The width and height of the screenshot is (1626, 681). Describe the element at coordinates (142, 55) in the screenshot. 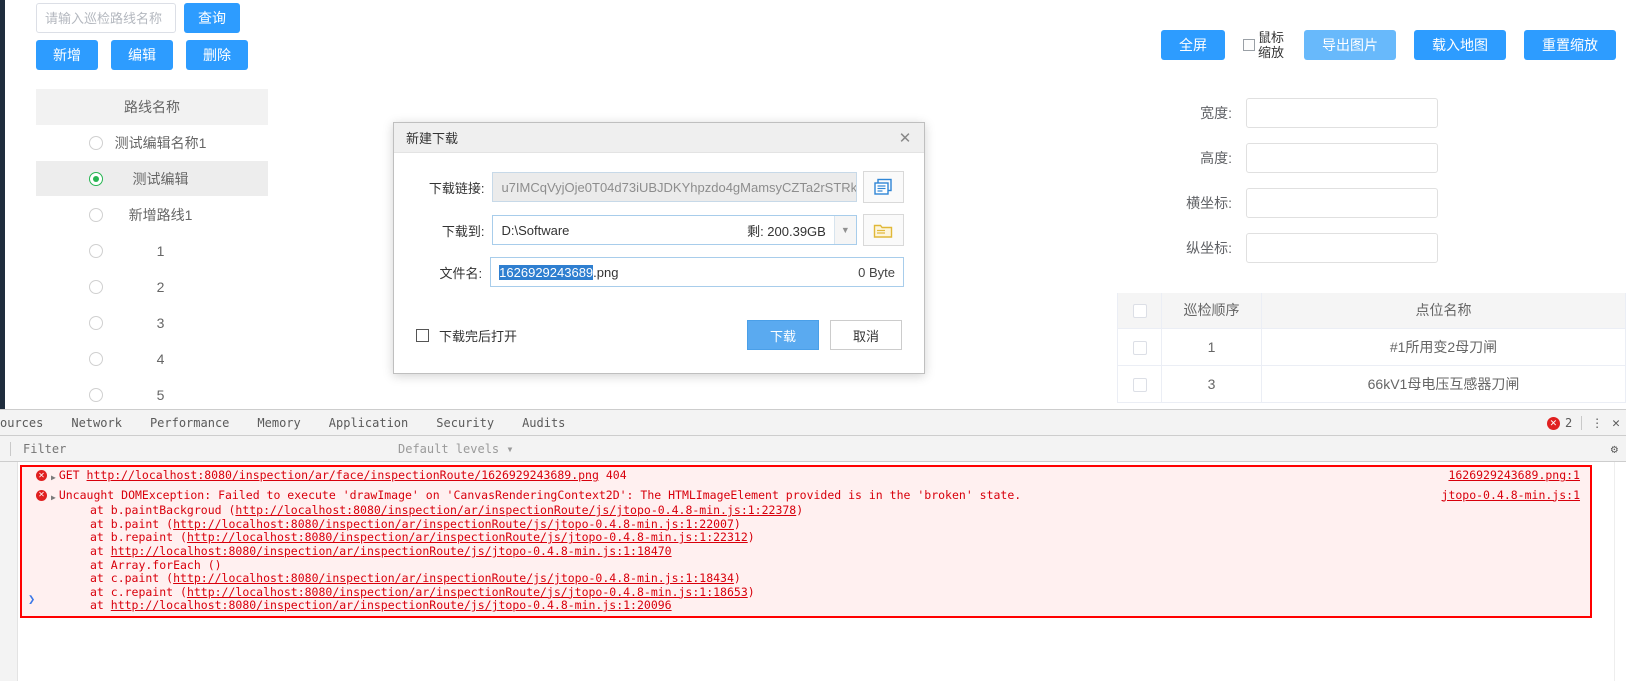

I see `edit-button: 编辑` at that location.